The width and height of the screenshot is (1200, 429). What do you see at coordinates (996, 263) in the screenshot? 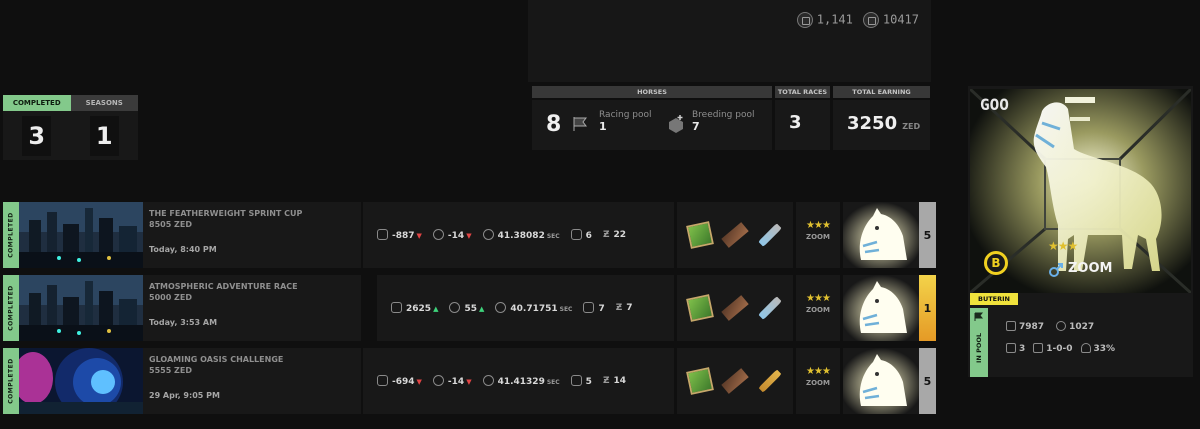
I see `bloodline-badge: B` at bounding box center [996, 263].